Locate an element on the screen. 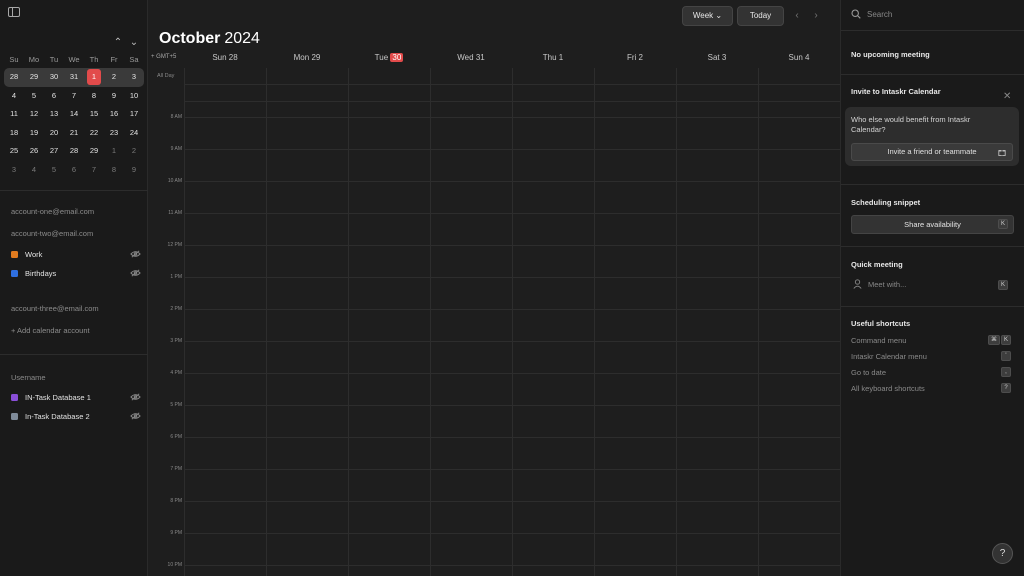 Image resolution: width=1024 pixels, height=576 pixels. mini-calendar-day: 10 is located at coordinates (134, 96).